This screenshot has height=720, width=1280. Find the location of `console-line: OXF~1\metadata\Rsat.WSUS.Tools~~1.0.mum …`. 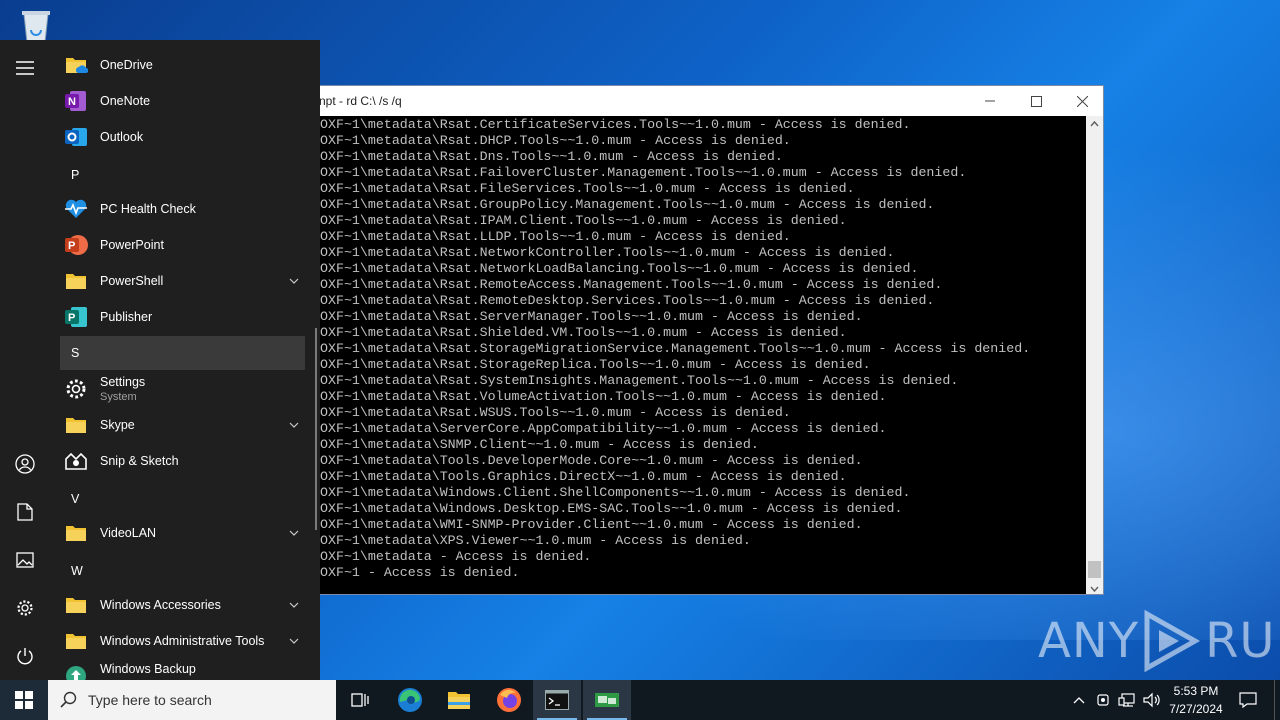

console-line: OXF~1\metadata\Rsat.WSUS.Tools~~1.0.mum … is located at coordinates (555, 412).